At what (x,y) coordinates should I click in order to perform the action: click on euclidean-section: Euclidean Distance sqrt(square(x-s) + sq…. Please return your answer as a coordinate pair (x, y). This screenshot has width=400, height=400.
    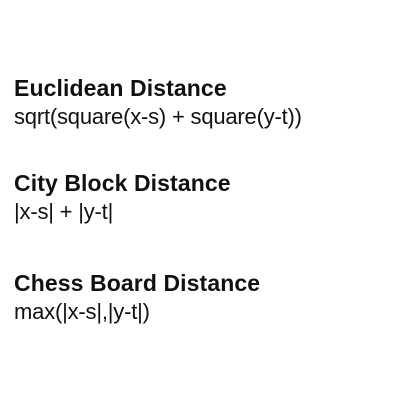
    Looking at the image, I should click on (158, 103).